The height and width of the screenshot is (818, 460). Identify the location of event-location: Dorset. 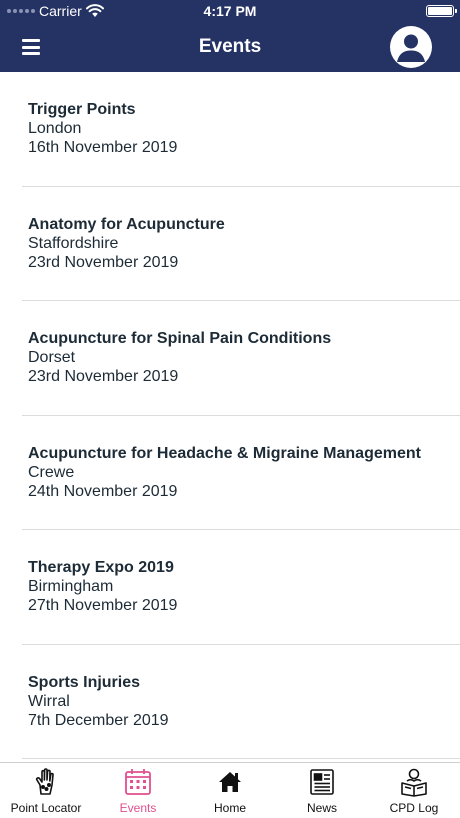
(52, 357).